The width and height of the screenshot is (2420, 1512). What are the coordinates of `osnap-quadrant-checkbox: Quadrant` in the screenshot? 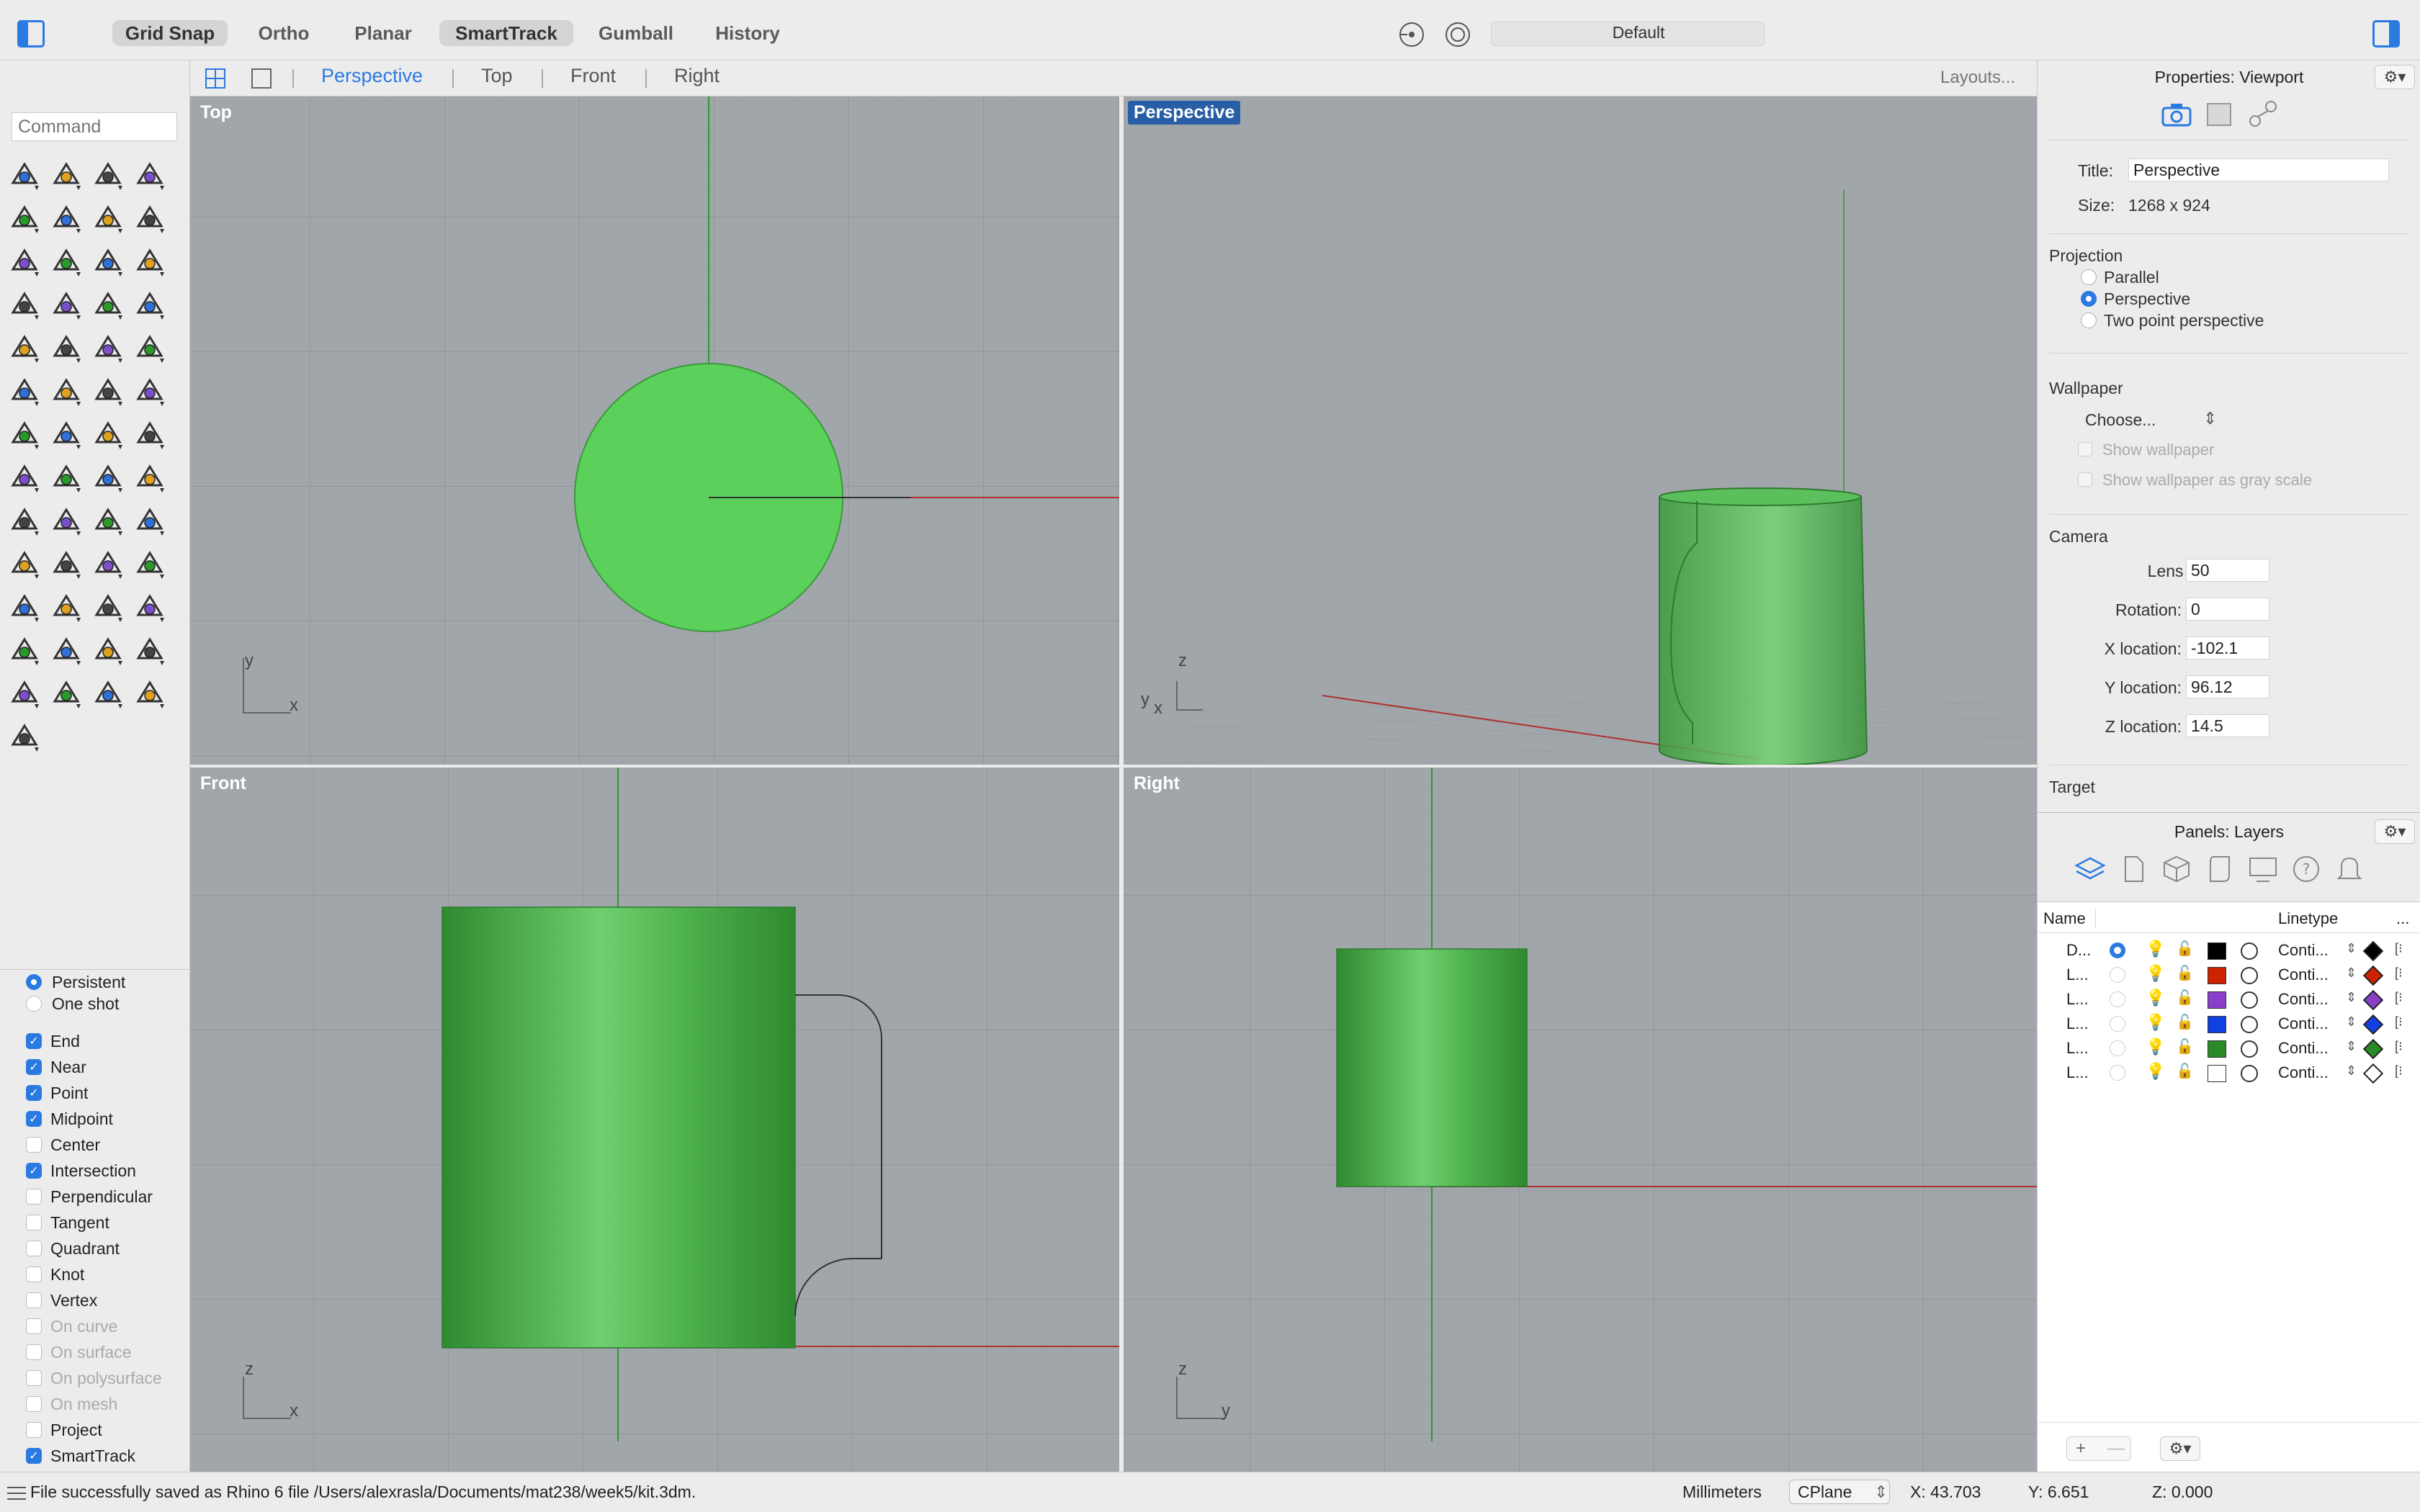 It's located at (73, 1248).